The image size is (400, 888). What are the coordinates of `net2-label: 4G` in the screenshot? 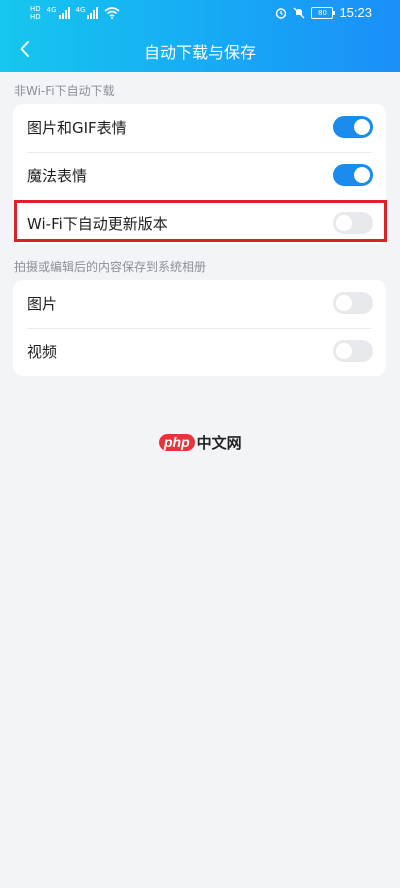 It's located at (80, 10).